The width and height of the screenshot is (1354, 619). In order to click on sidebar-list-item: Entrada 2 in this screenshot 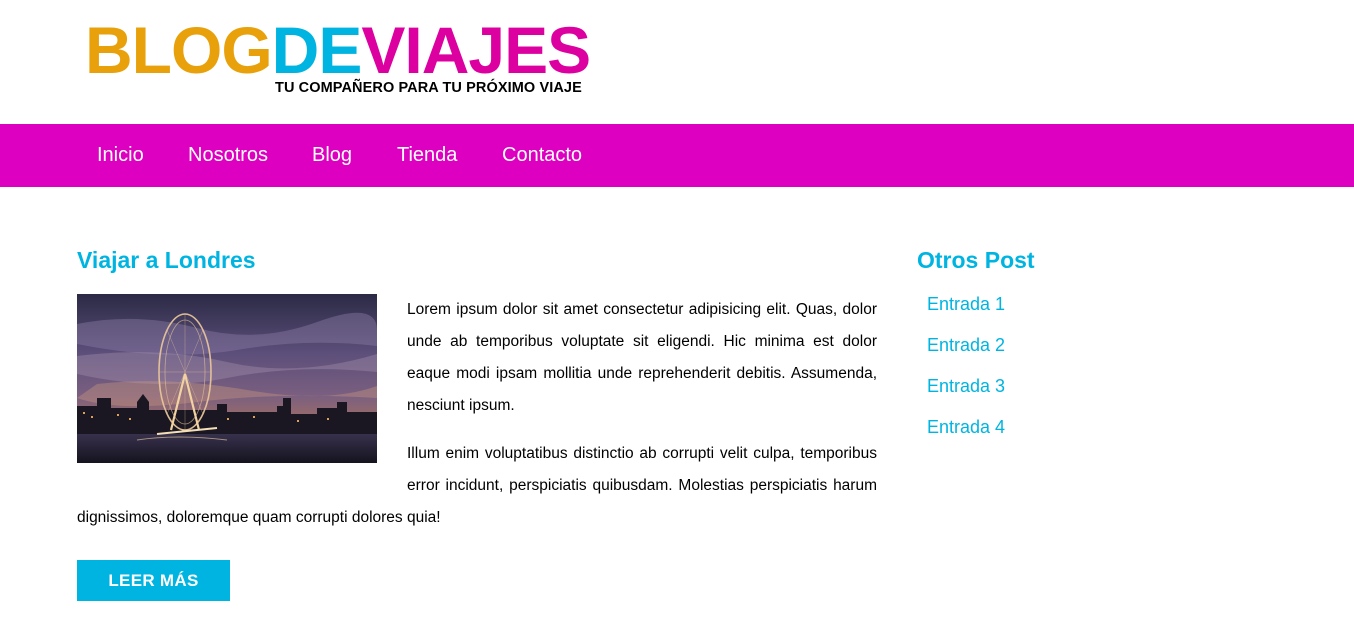, I will do `click(1072, 356)`.